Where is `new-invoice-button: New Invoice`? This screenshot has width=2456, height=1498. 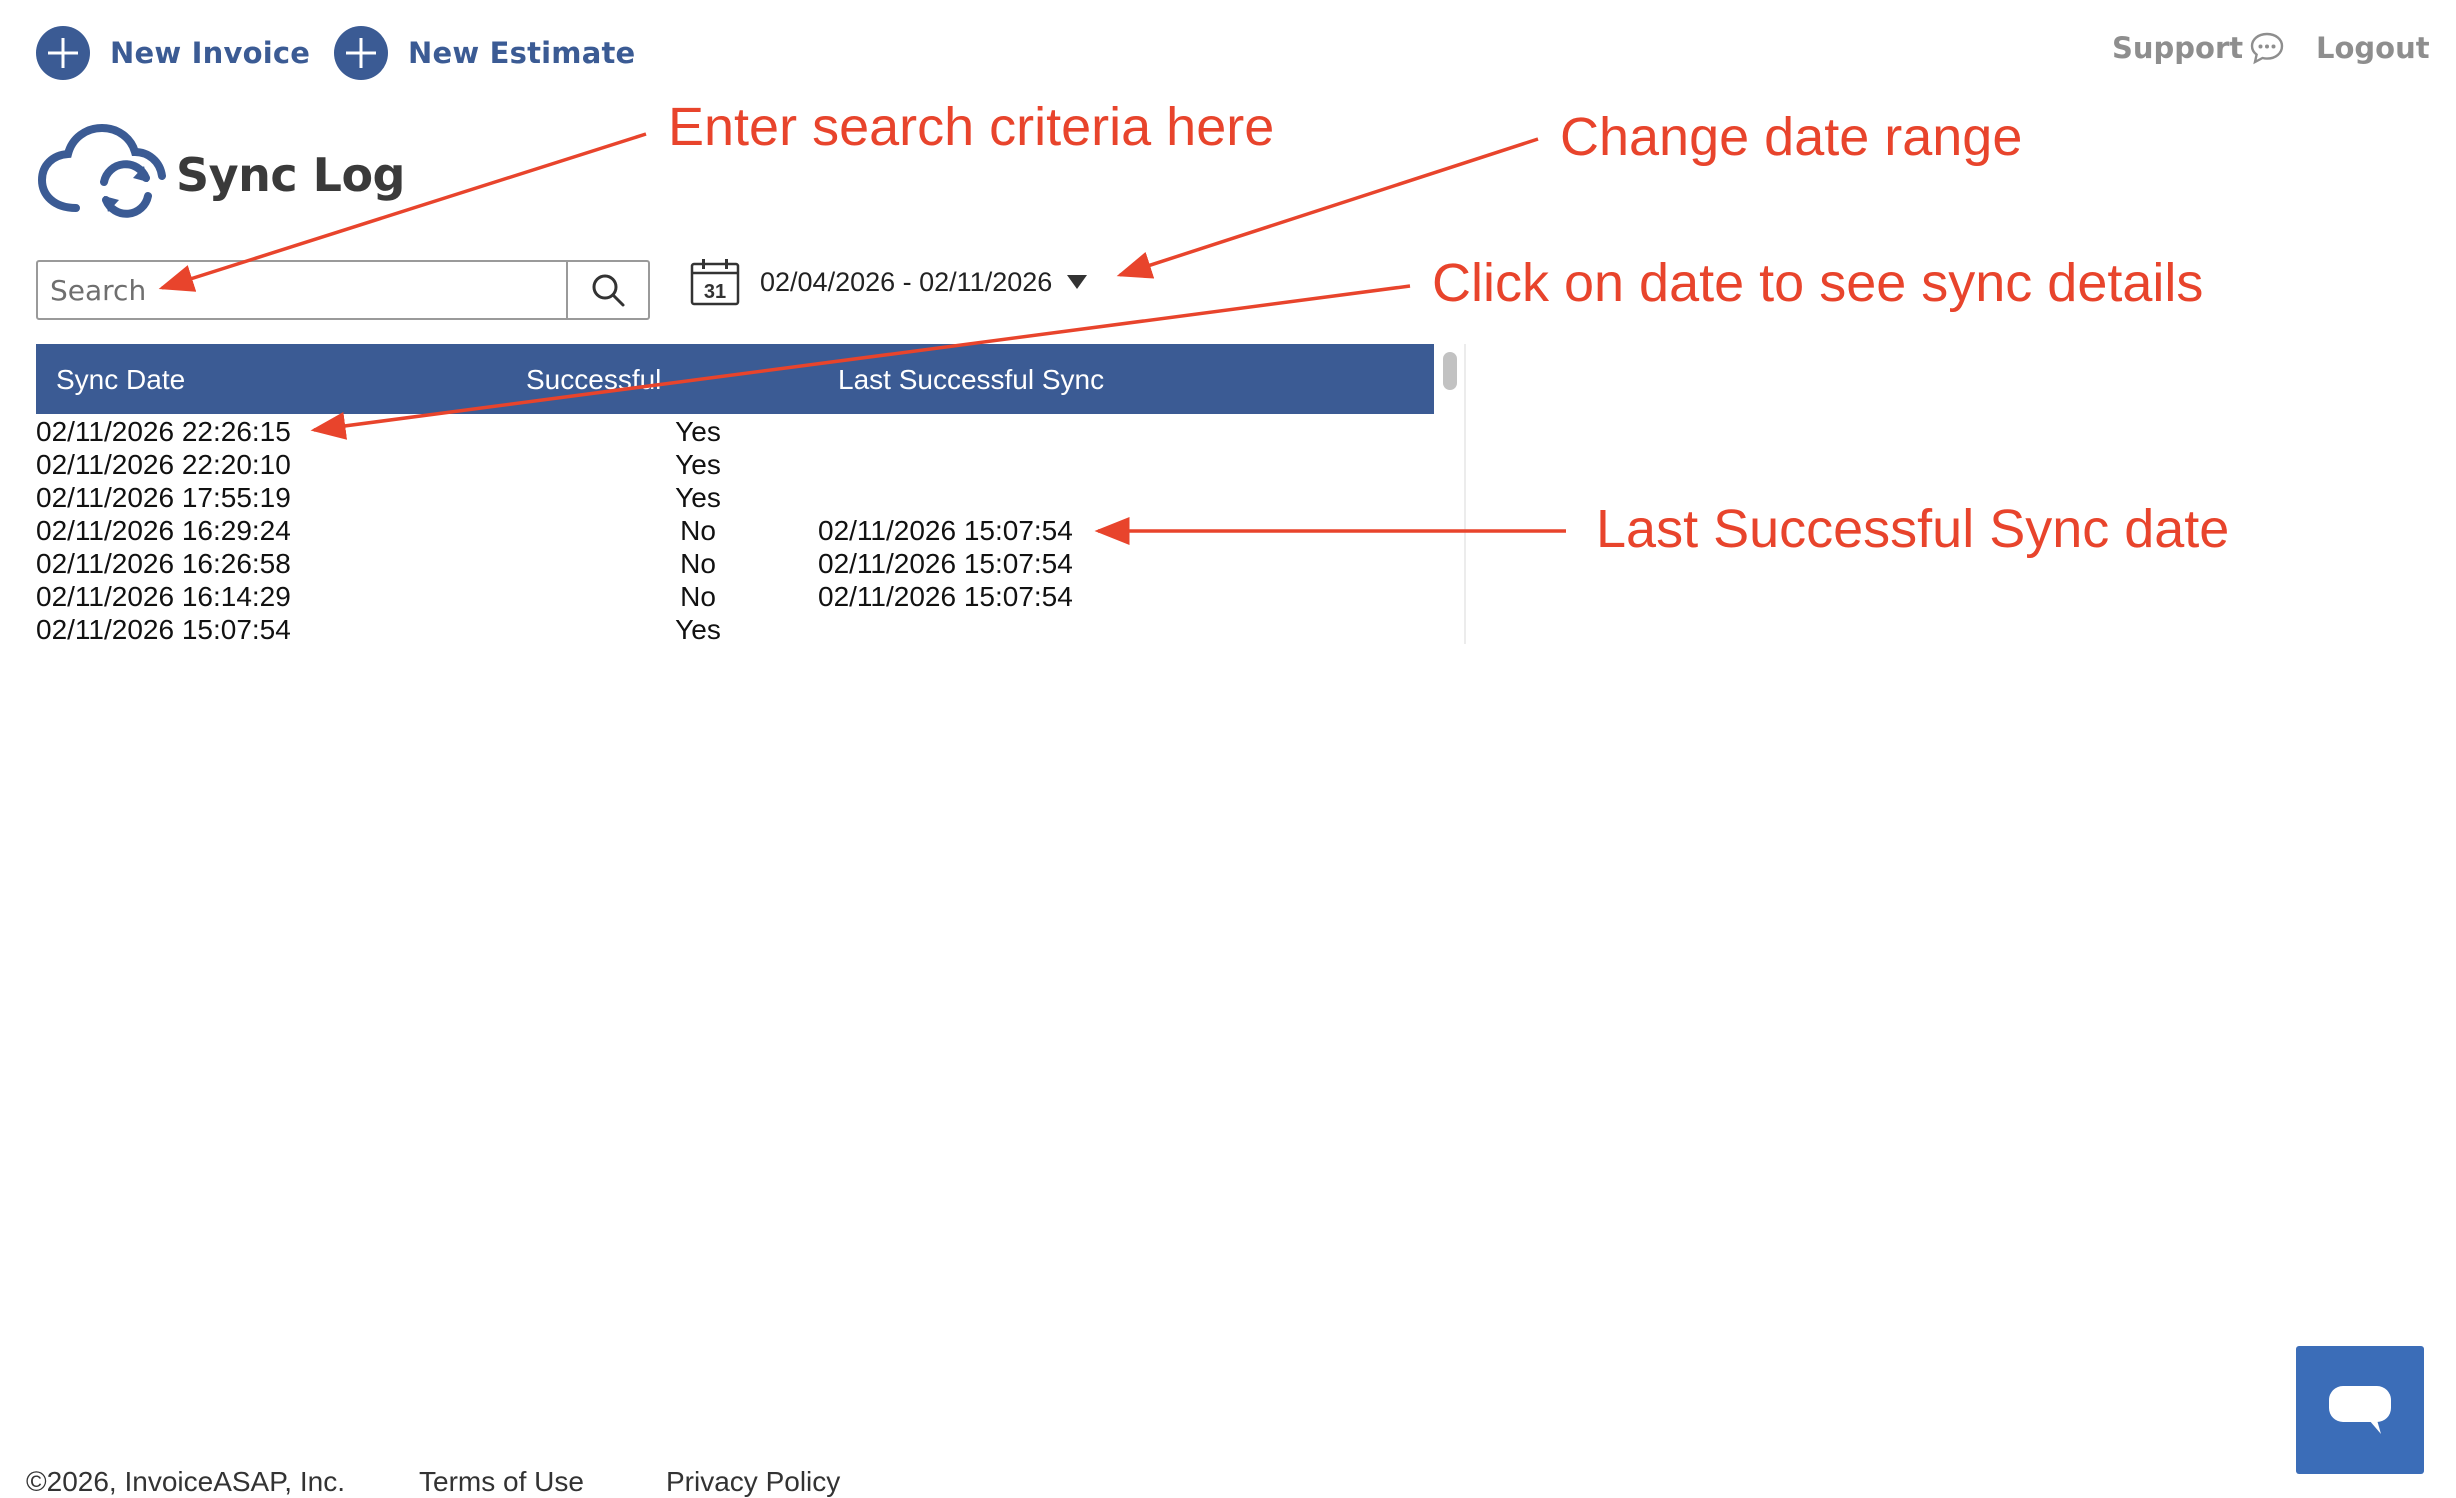
new-invoice-button: New Invoice is located at coordinates (173, 53).